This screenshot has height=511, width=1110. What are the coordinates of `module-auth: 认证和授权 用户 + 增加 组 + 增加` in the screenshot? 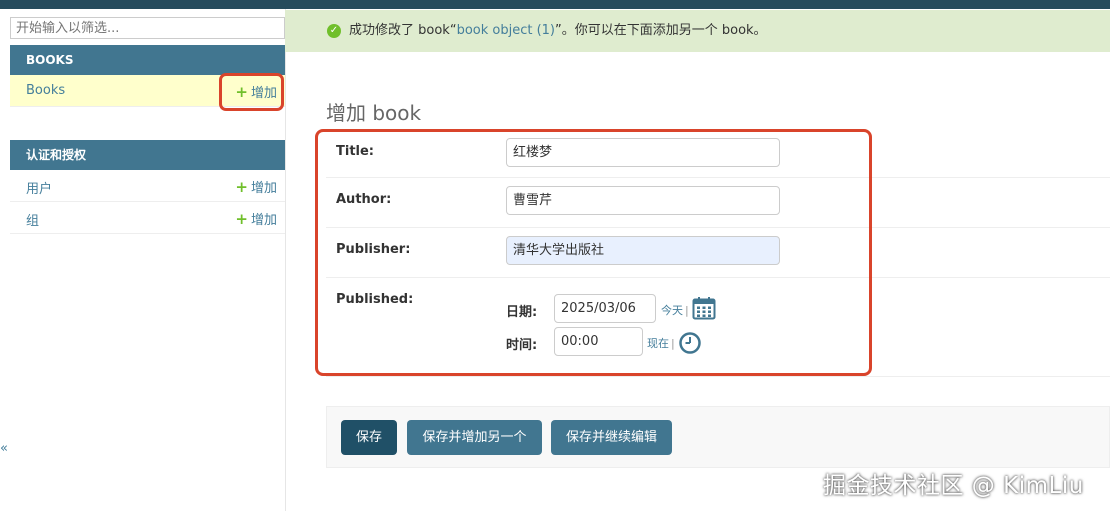 It's located at (147, 187).